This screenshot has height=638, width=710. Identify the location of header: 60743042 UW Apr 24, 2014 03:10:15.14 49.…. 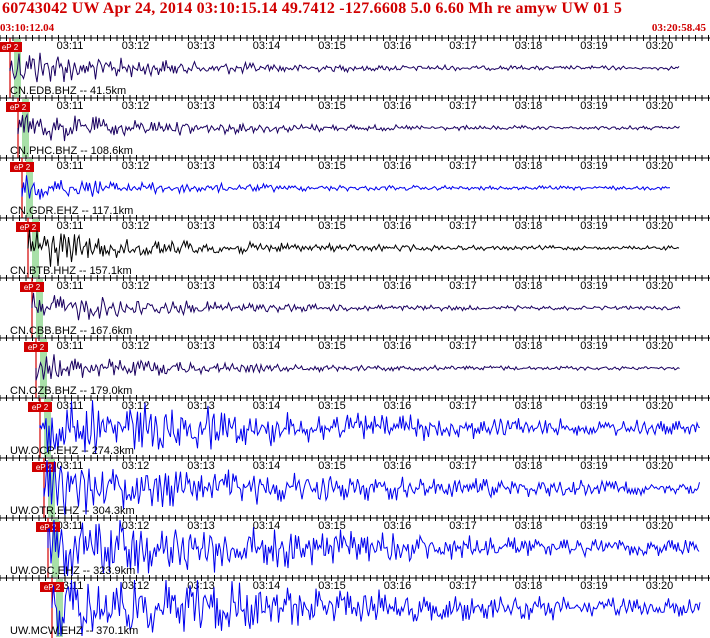
(355, 19).